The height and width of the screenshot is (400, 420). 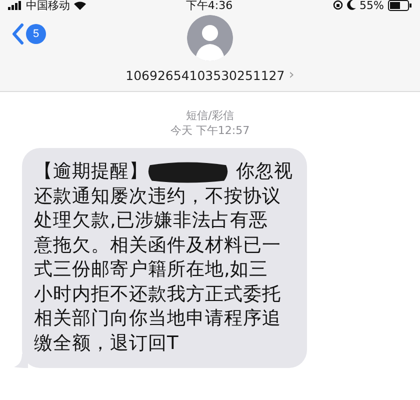 What do you see at coordinates (351, 5) in the screenshot?
I see `moon-icon` at bounding box center [351, 5].